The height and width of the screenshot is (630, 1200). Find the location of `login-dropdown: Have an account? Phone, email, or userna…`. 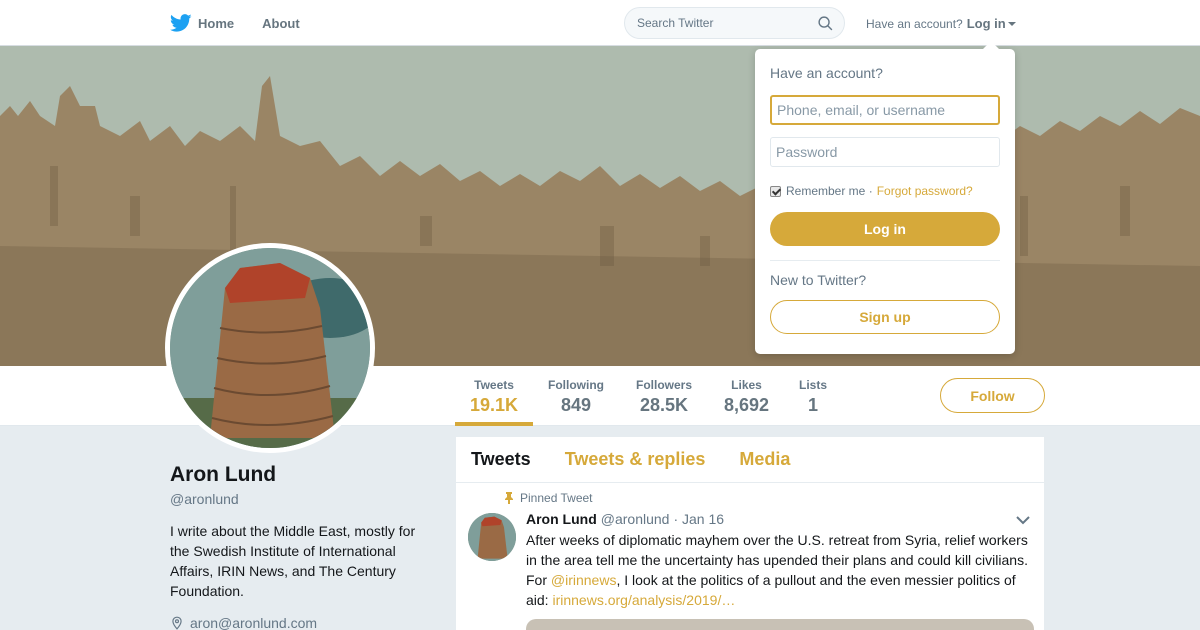

login-dropdown: Have an account? Phone, email, or userna… is located at coordinates (885, 197).